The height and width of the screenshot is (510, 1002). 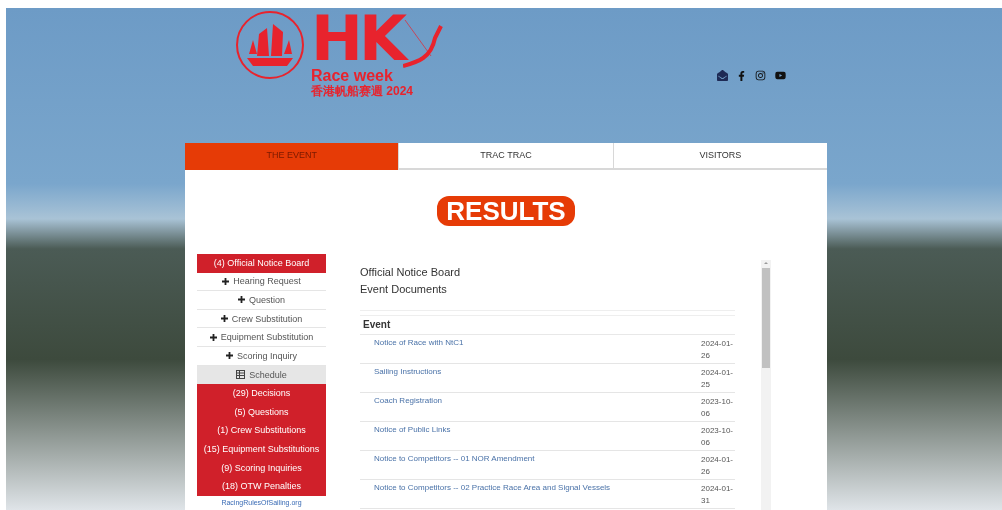 I want to click on junk-boat-logo-icon, so click(x=270, y=45).